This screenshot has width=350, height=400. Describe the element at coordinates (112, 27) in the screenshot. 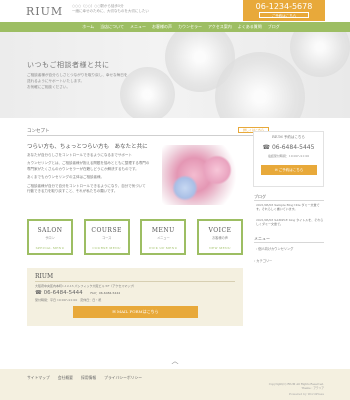

I see `nav-item-about: 当店について` at that location.